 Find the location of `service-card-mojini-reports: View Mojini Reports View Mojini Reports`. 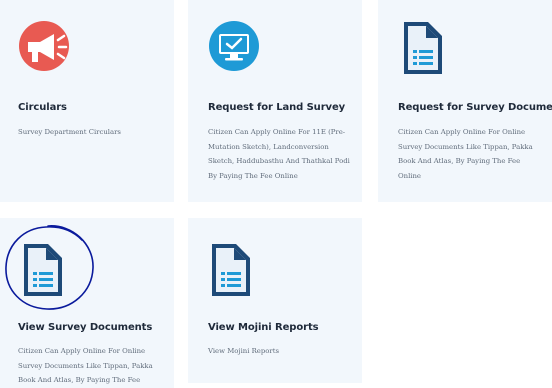

service-card-mojini-reports: View Mojini Reports View Mojini Reports is located at coordinates (275, 300).